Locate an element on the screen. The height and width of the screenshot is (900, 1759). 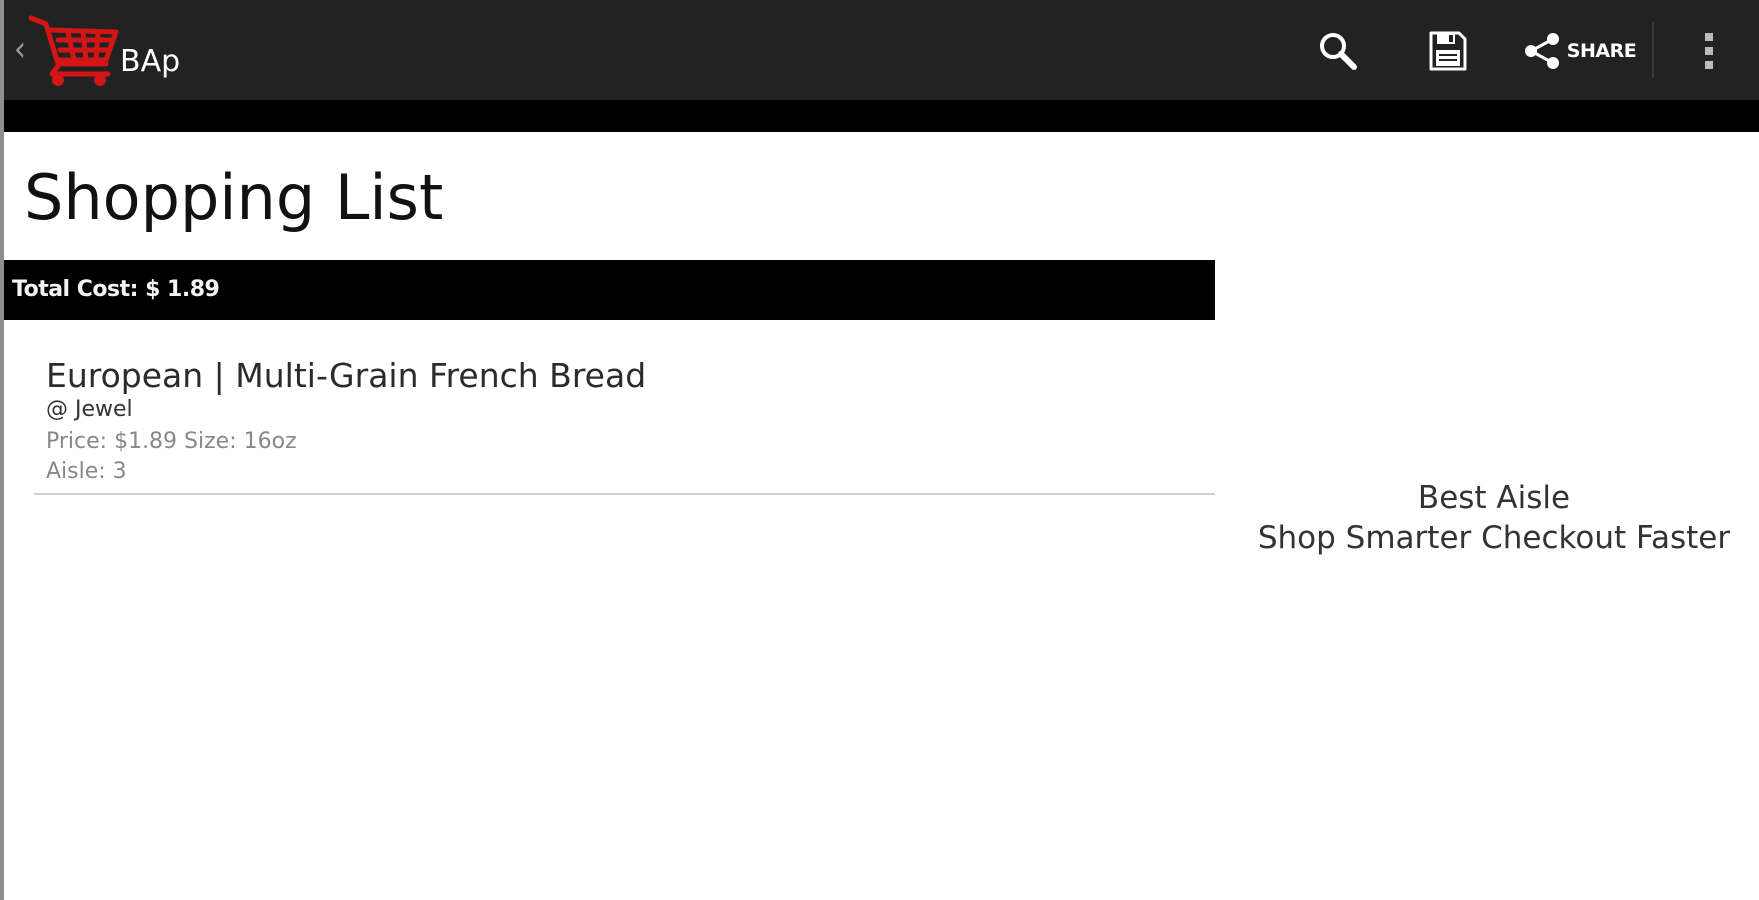
save-button is located at coordinates (1448, 51).